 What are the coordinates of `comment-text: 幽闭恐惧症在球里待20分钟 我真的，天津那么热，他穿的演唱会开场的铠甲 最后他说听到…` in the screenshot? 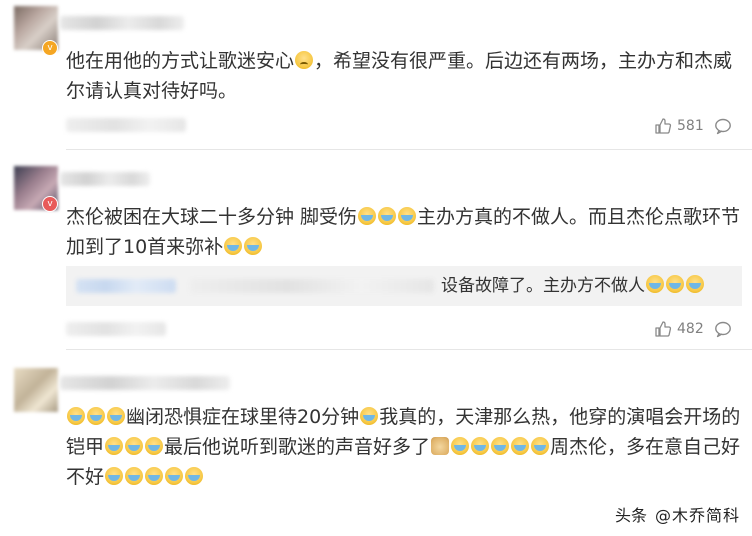 It's located at (403, 447).